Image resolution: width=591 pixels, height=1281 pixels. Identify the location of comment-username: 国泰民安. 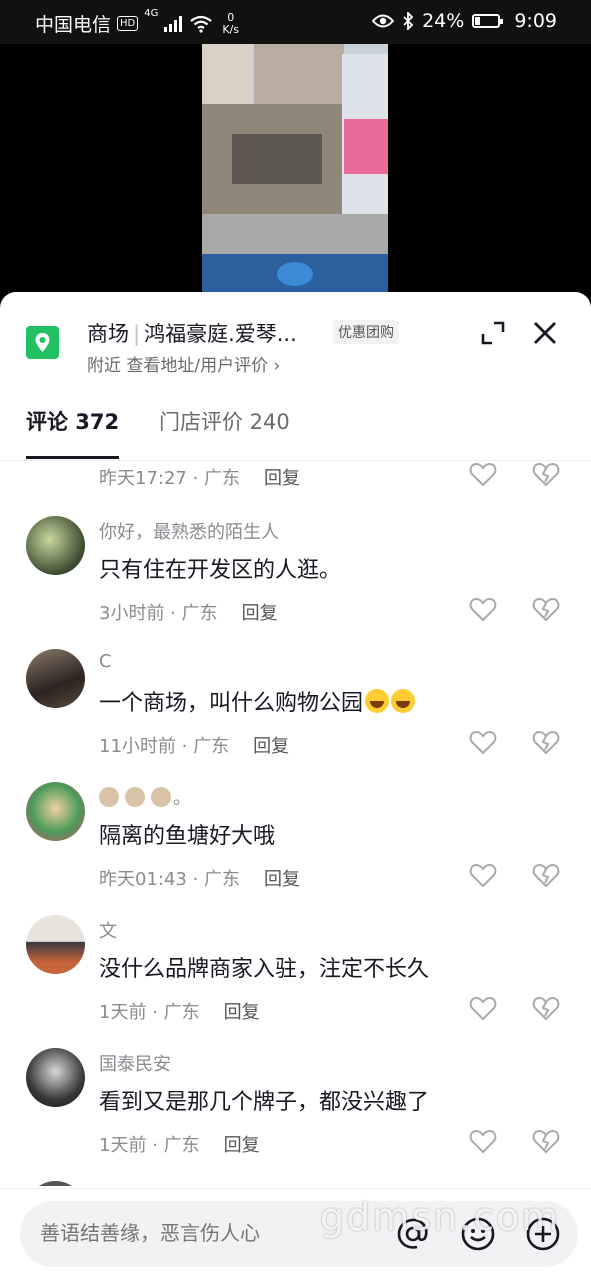
(135, 1063).